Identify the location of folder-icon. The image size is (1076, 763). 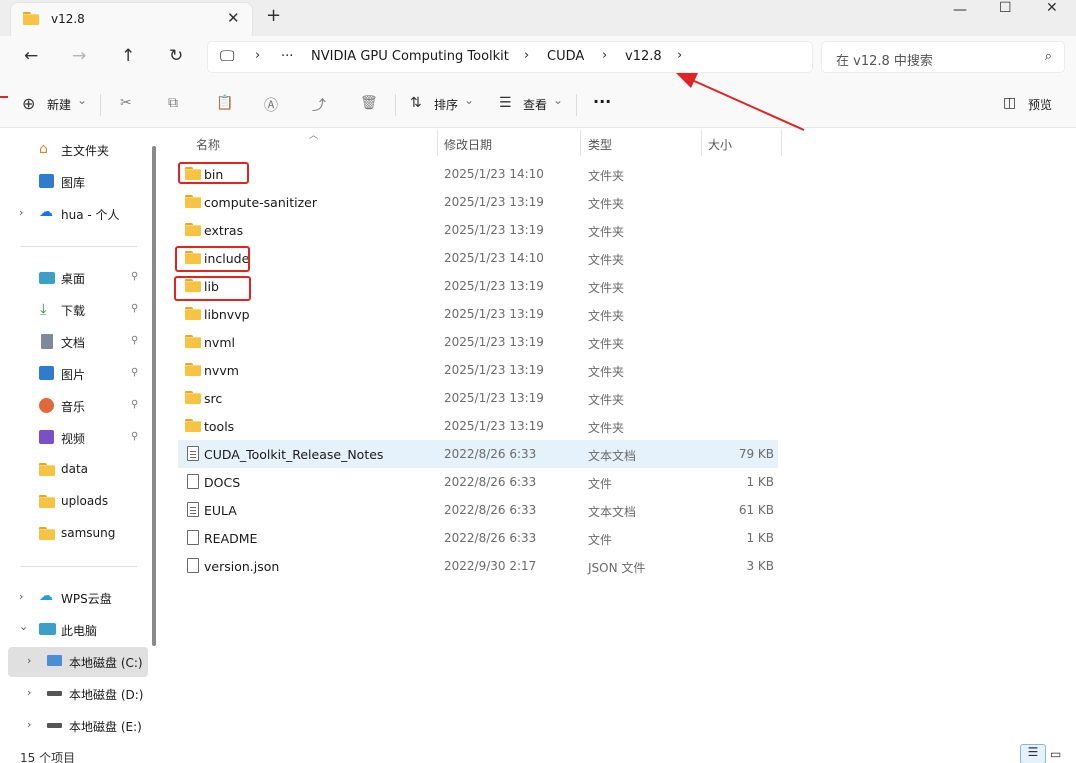
(47, 503).